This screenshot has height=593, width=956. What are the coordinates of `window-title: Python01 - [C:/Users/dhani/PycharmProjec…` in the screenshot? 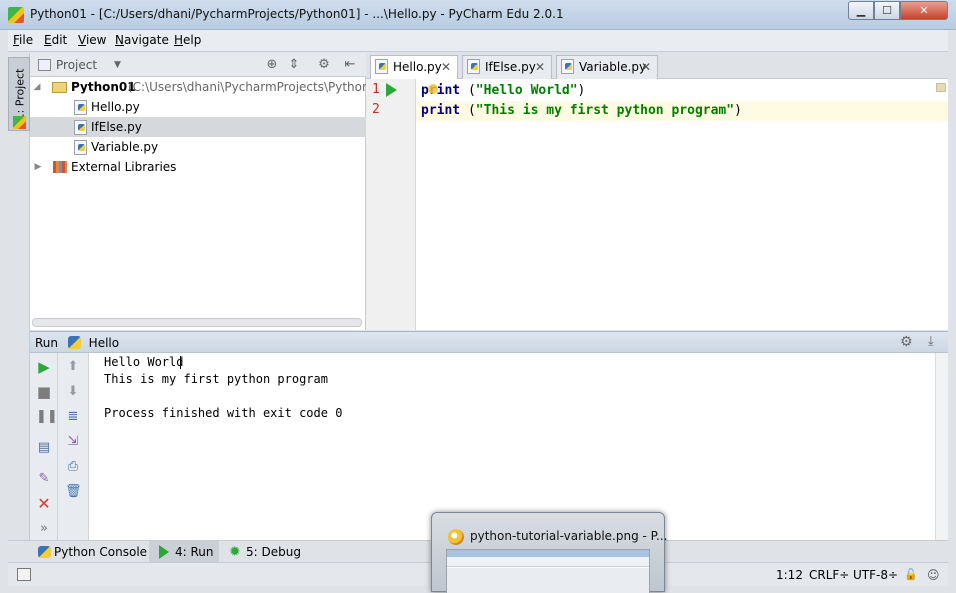 It's located at (297, 14).